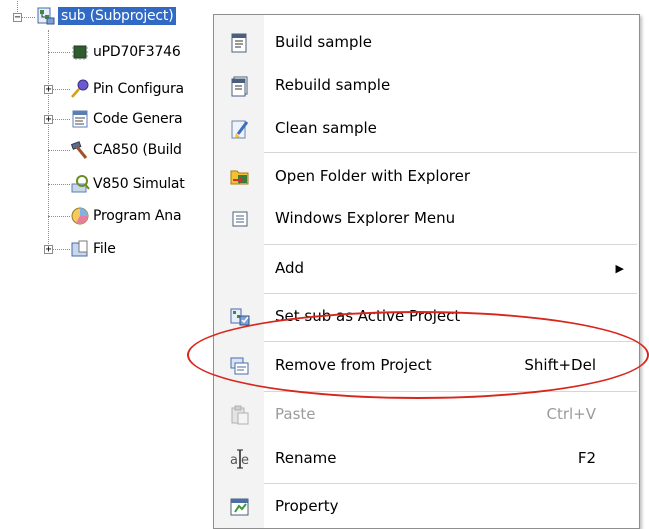 This screenshot has height=529, width=649. I want to click on subproject-icon, so click(46, 16).